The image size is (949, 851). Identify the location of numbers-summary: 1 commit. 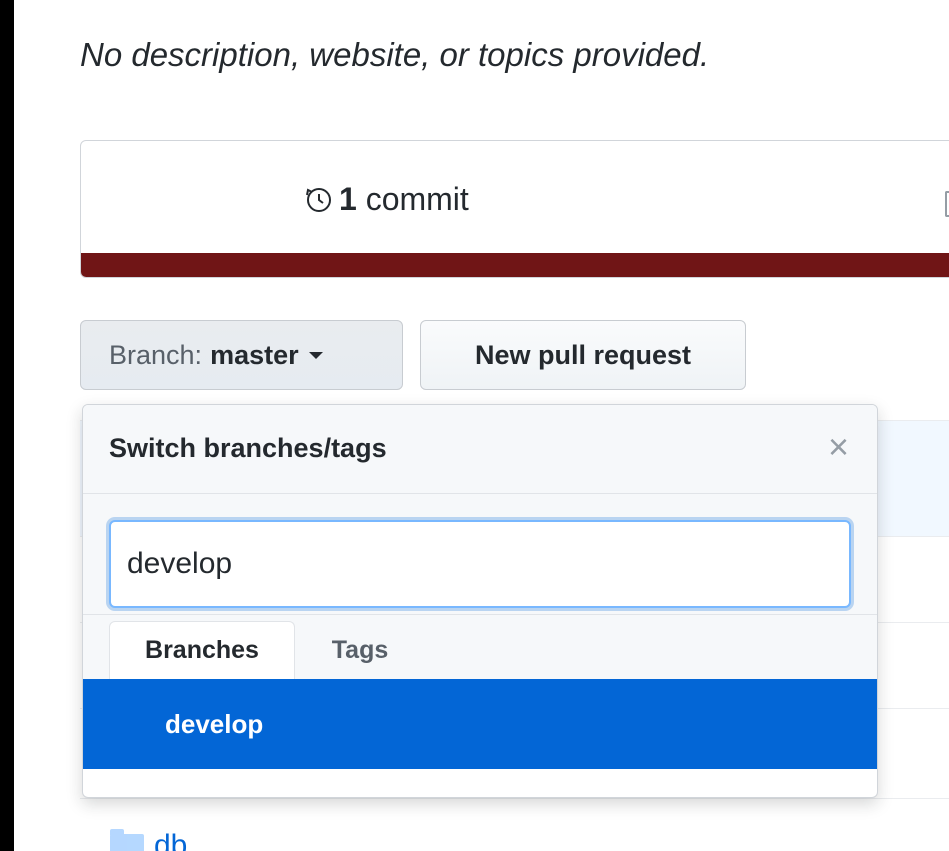
(514, 209).